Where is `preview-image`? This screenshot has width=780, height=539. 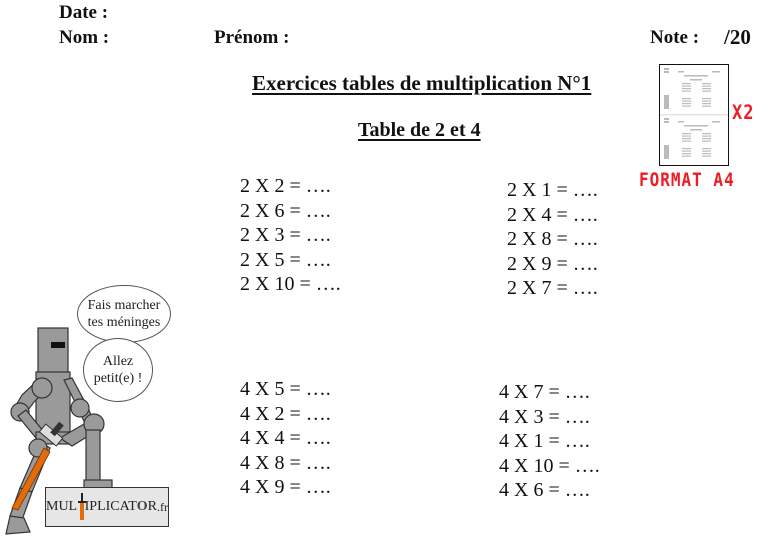 preview-image is located at coordinates (694, 113).